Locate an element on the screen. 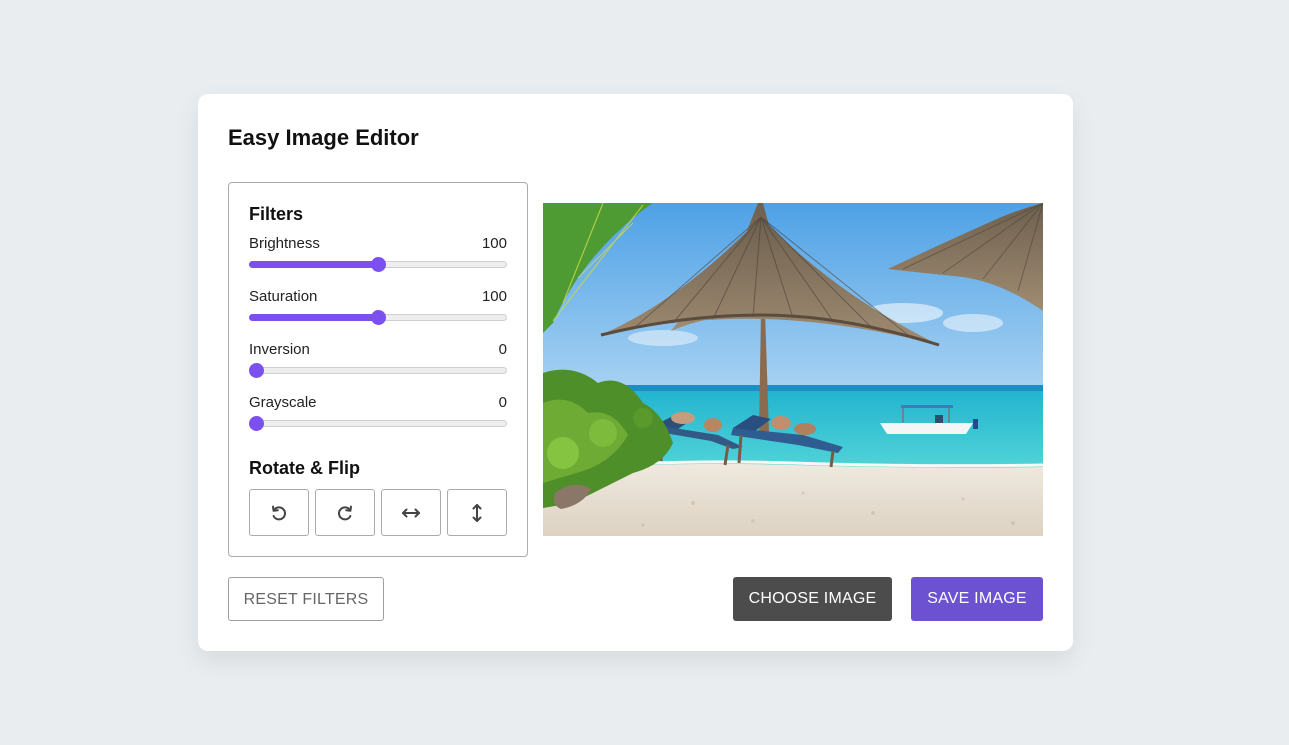 This screenshot has height=745, width=1289. inversion-label: Inversion is located at coordinates (279, 349).